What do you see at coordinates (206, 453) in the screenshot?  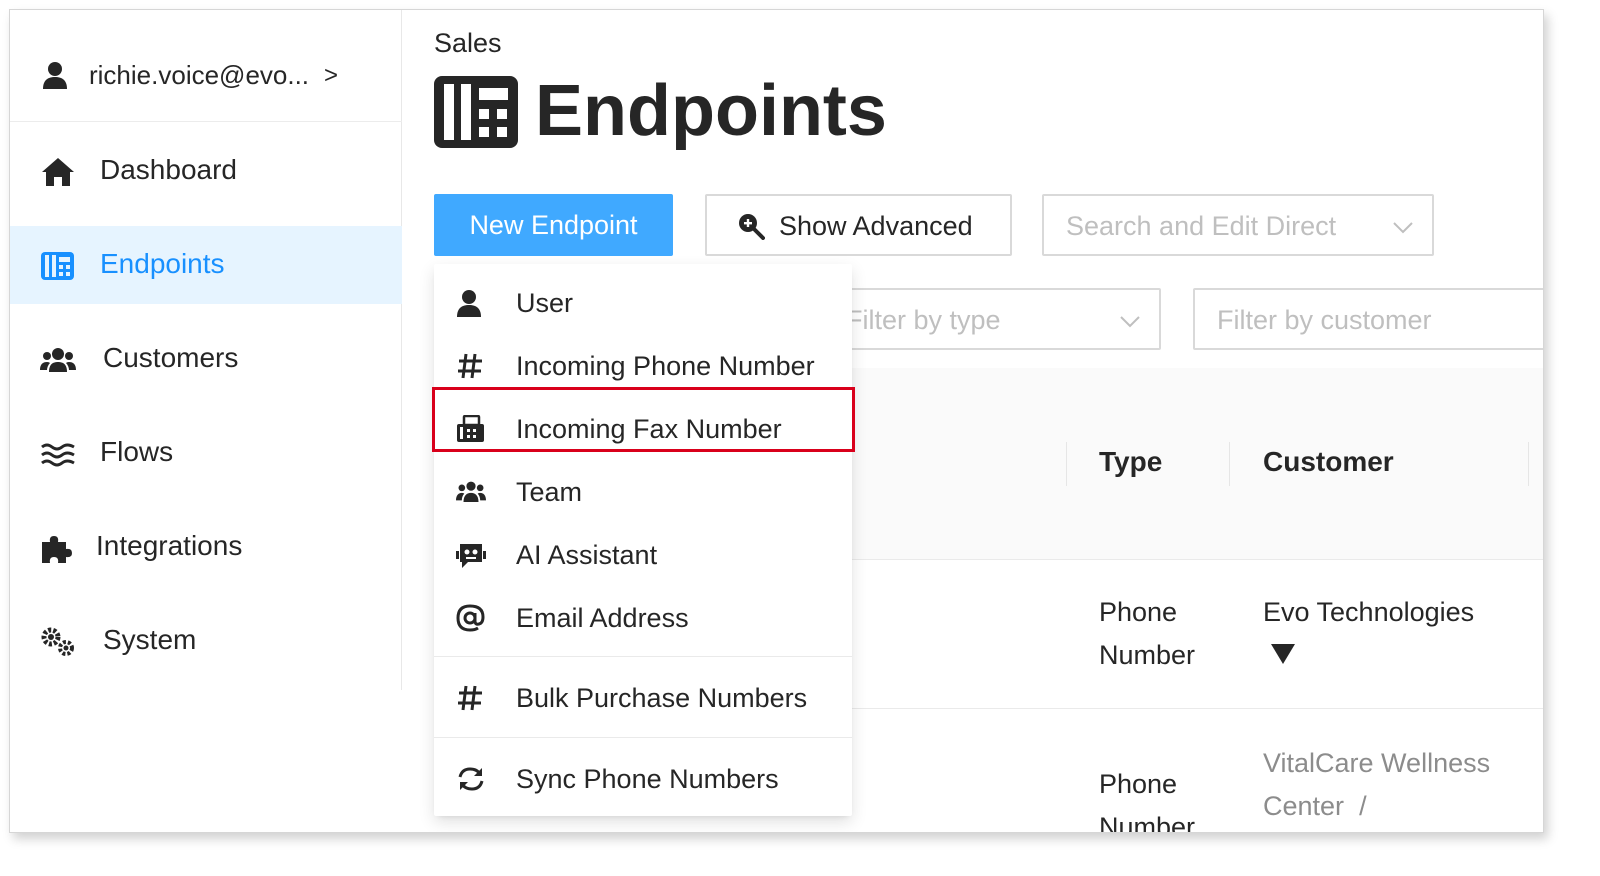 I see `sidebar-item-flows: Flows` at bounding box center [206, 453].